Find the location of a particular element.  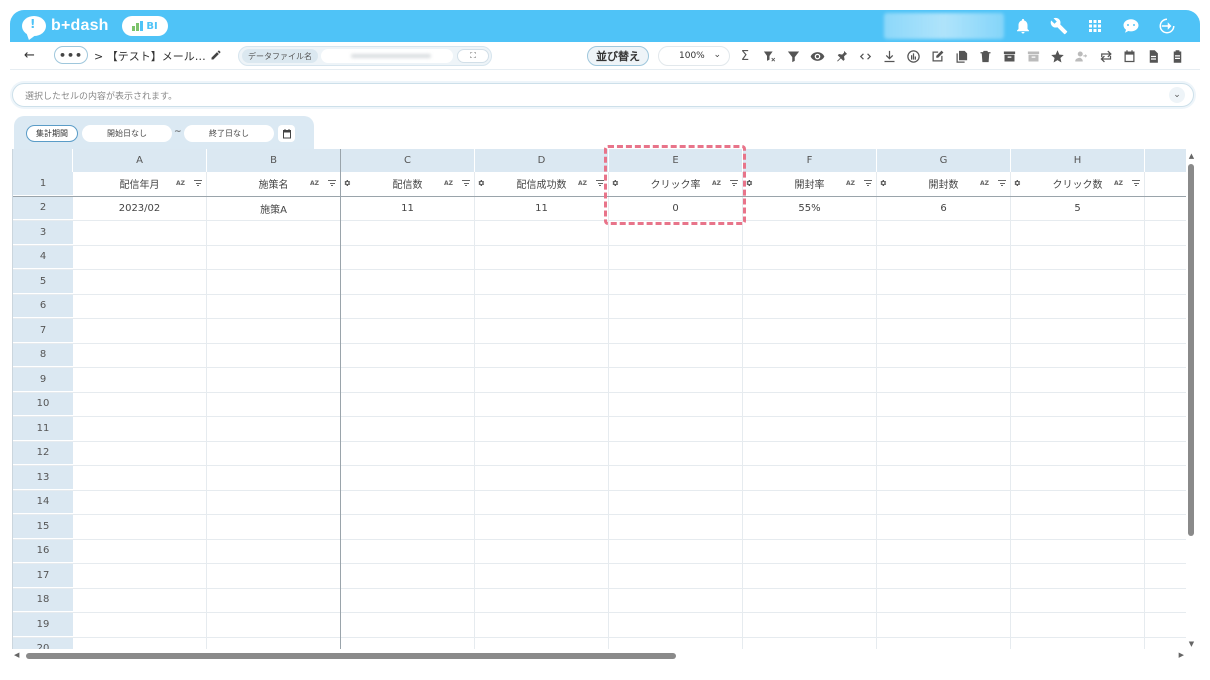

column-header-a: A is located at coordinates (140, 160).